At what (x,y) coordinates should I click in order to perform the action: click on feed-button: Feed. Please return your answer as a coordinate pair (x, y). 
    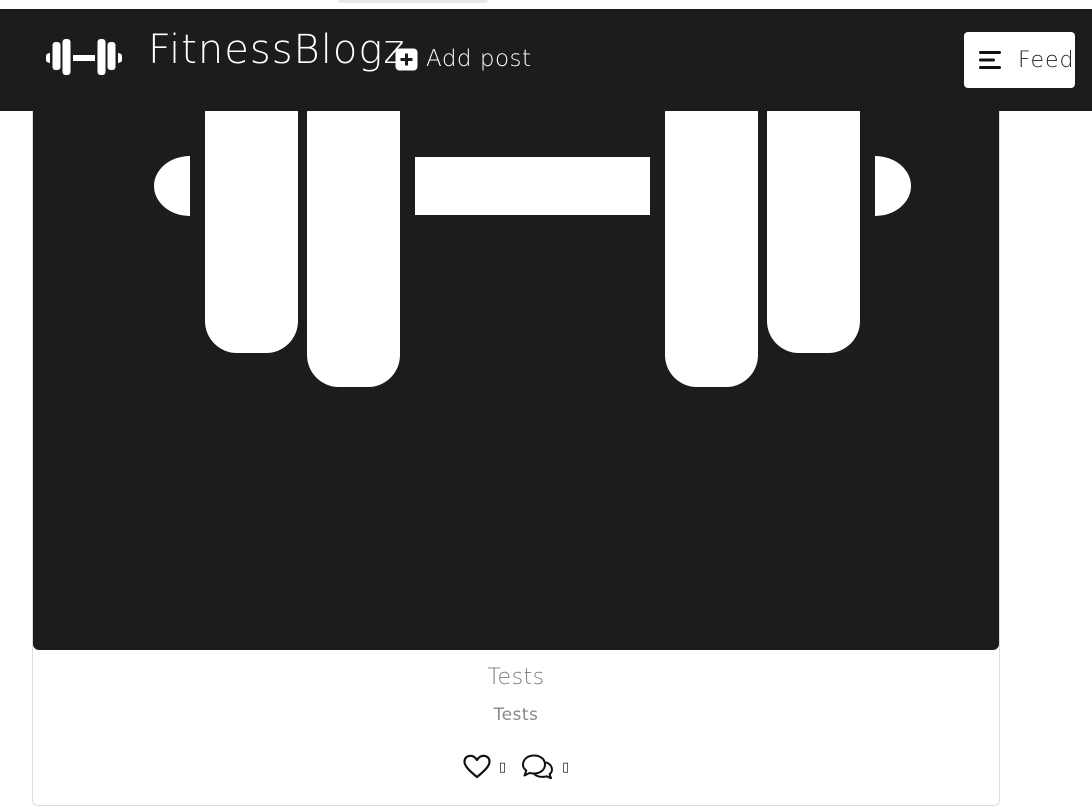
    Looking at the image, I should click on (1019, 60).